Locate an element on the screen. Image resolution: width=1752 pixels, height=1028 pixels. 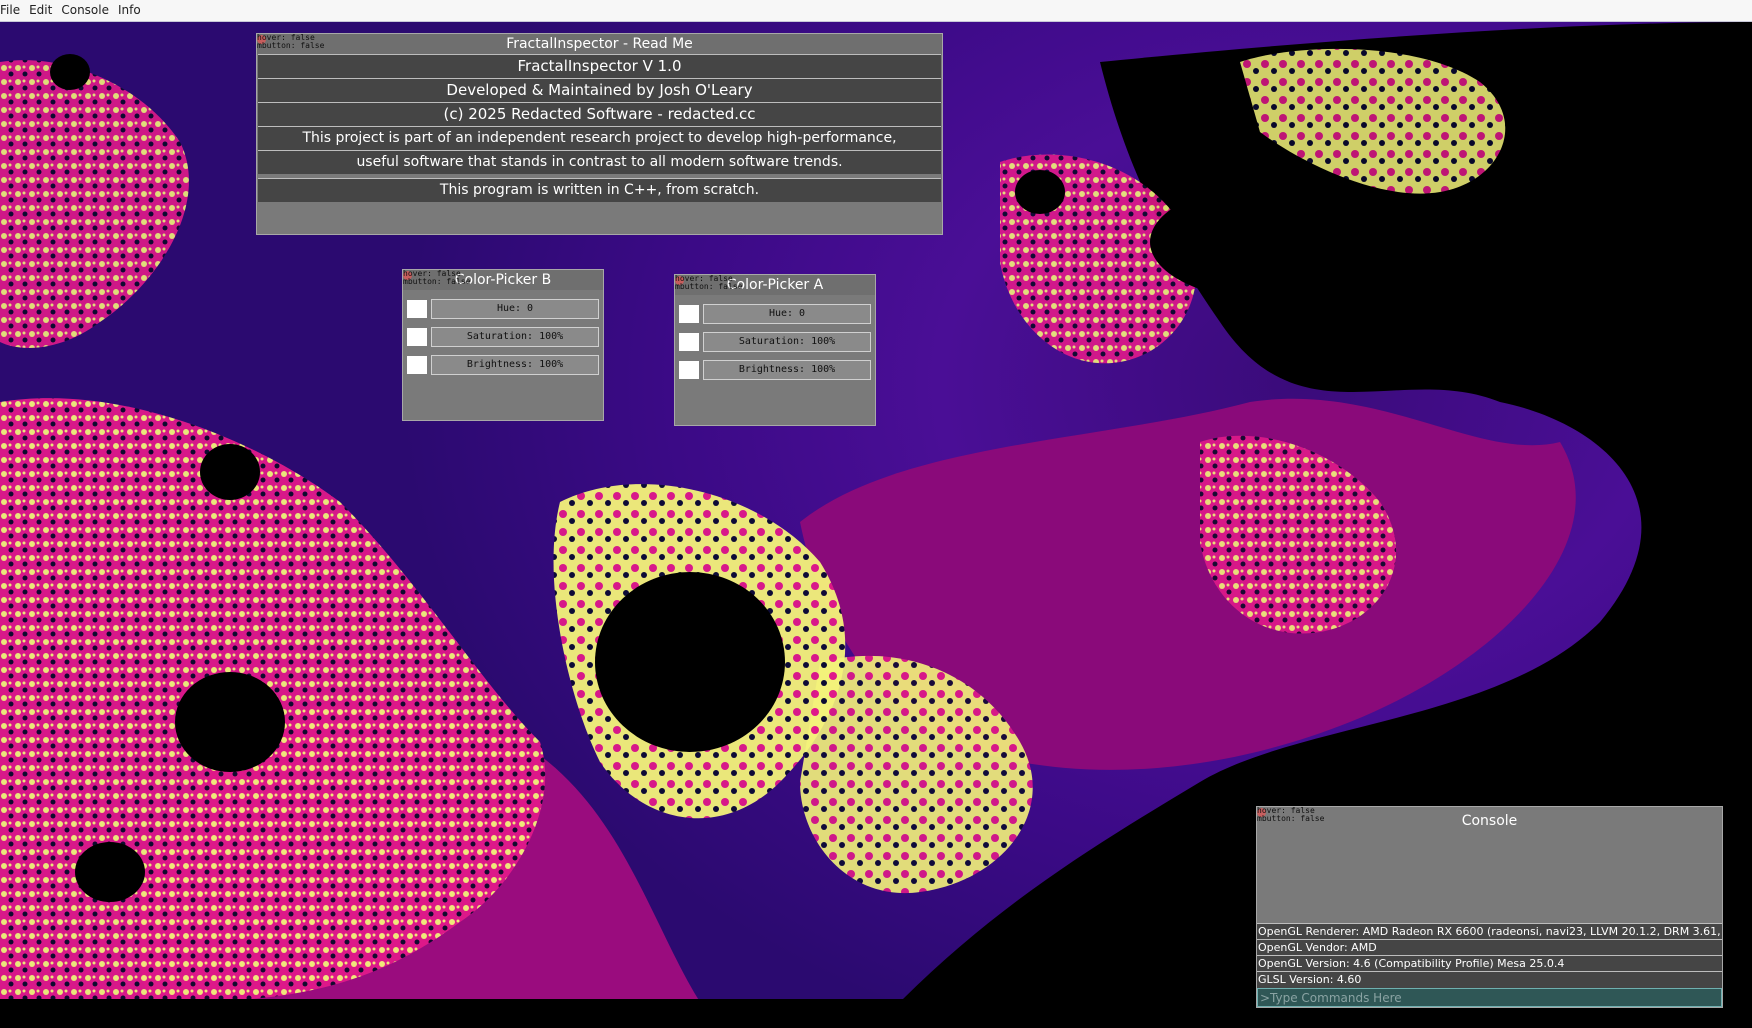
menu-file: File is located at coordinates (14, 10).